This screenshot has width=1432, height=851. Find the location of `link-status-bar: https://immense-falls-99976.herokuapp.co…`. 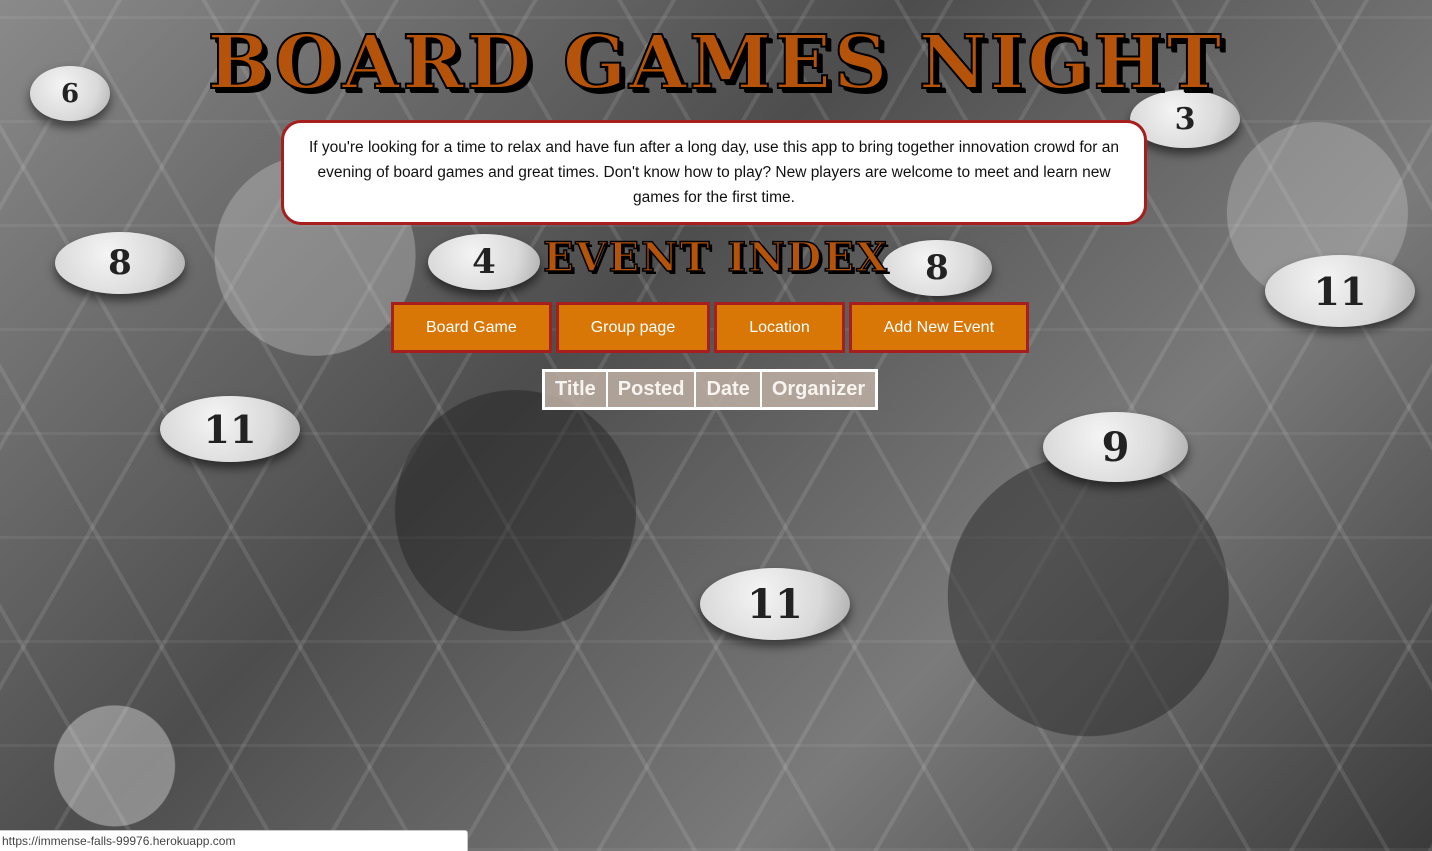

link-status-bar: https://immense-falls-99976.herokuapp.co… is located at coordinates (234, 840).